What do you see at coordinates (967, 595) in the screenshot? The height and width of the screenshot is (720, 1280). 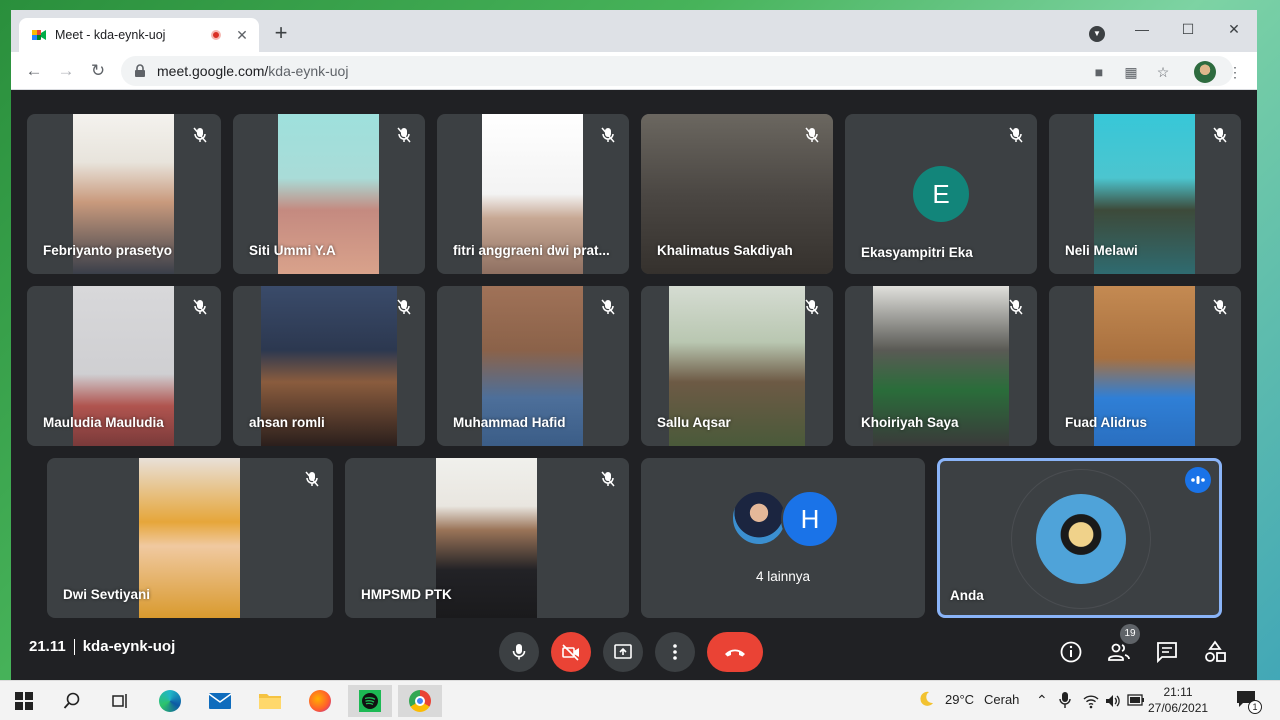 I see `self-name: Anda` at bounding box center [967, 595].